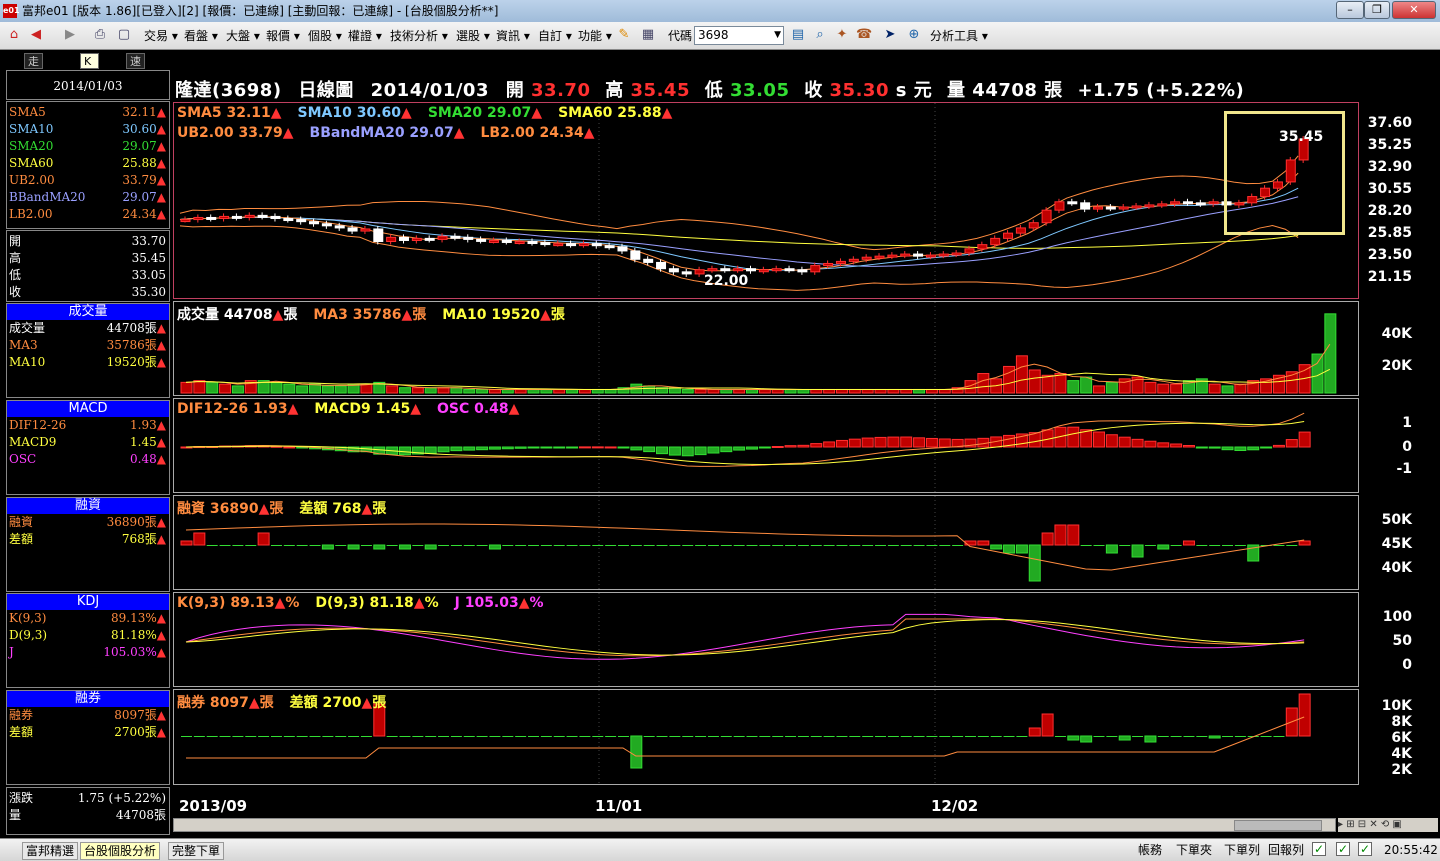 The width and height of the screenshot is (1440, 861). Describe the element at coordinates (229, 113) in the screenshot. I see `legend-item: SMA5 32.11▲` at that location.